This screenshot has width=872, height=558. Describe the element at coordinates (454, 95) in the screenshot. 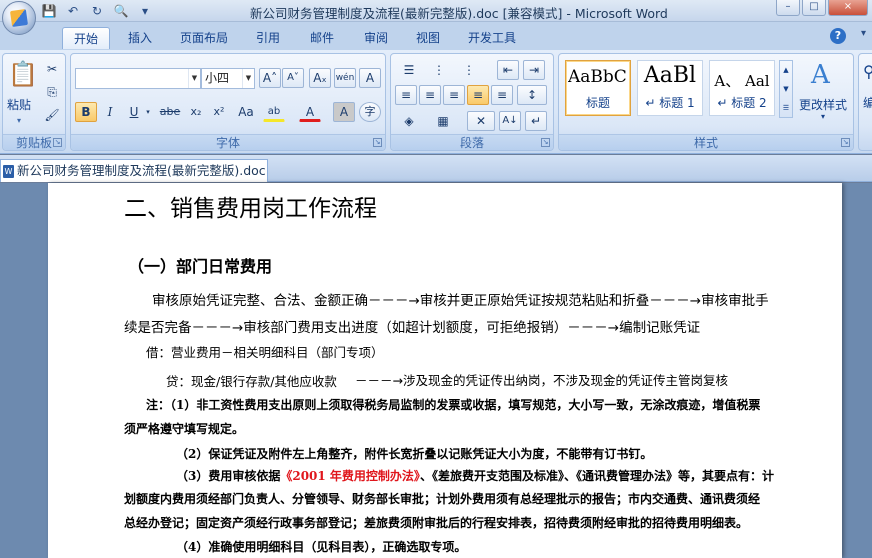

I see `align-right-button: ≡` at that location.